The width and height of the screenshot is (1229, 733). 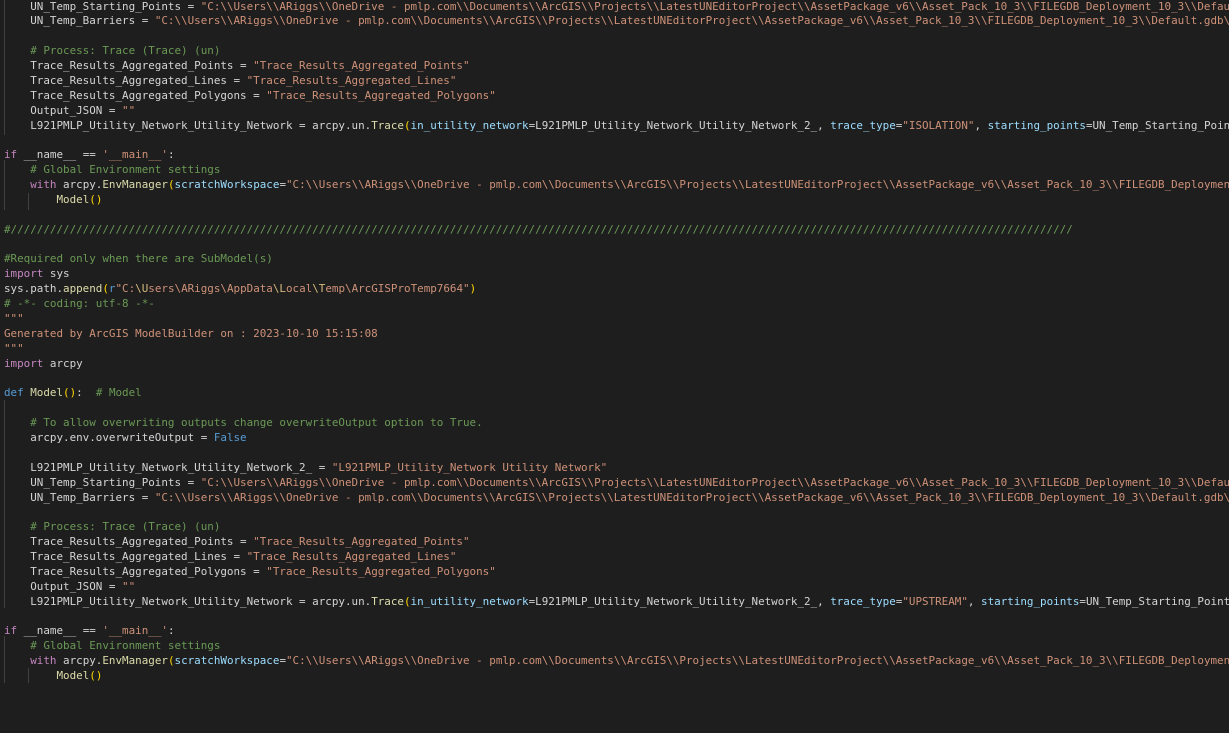 What do you see at coordinates (135, 661) in the screenshot?
I see `code-token: EnvManager` at bounding box center [135, 661].